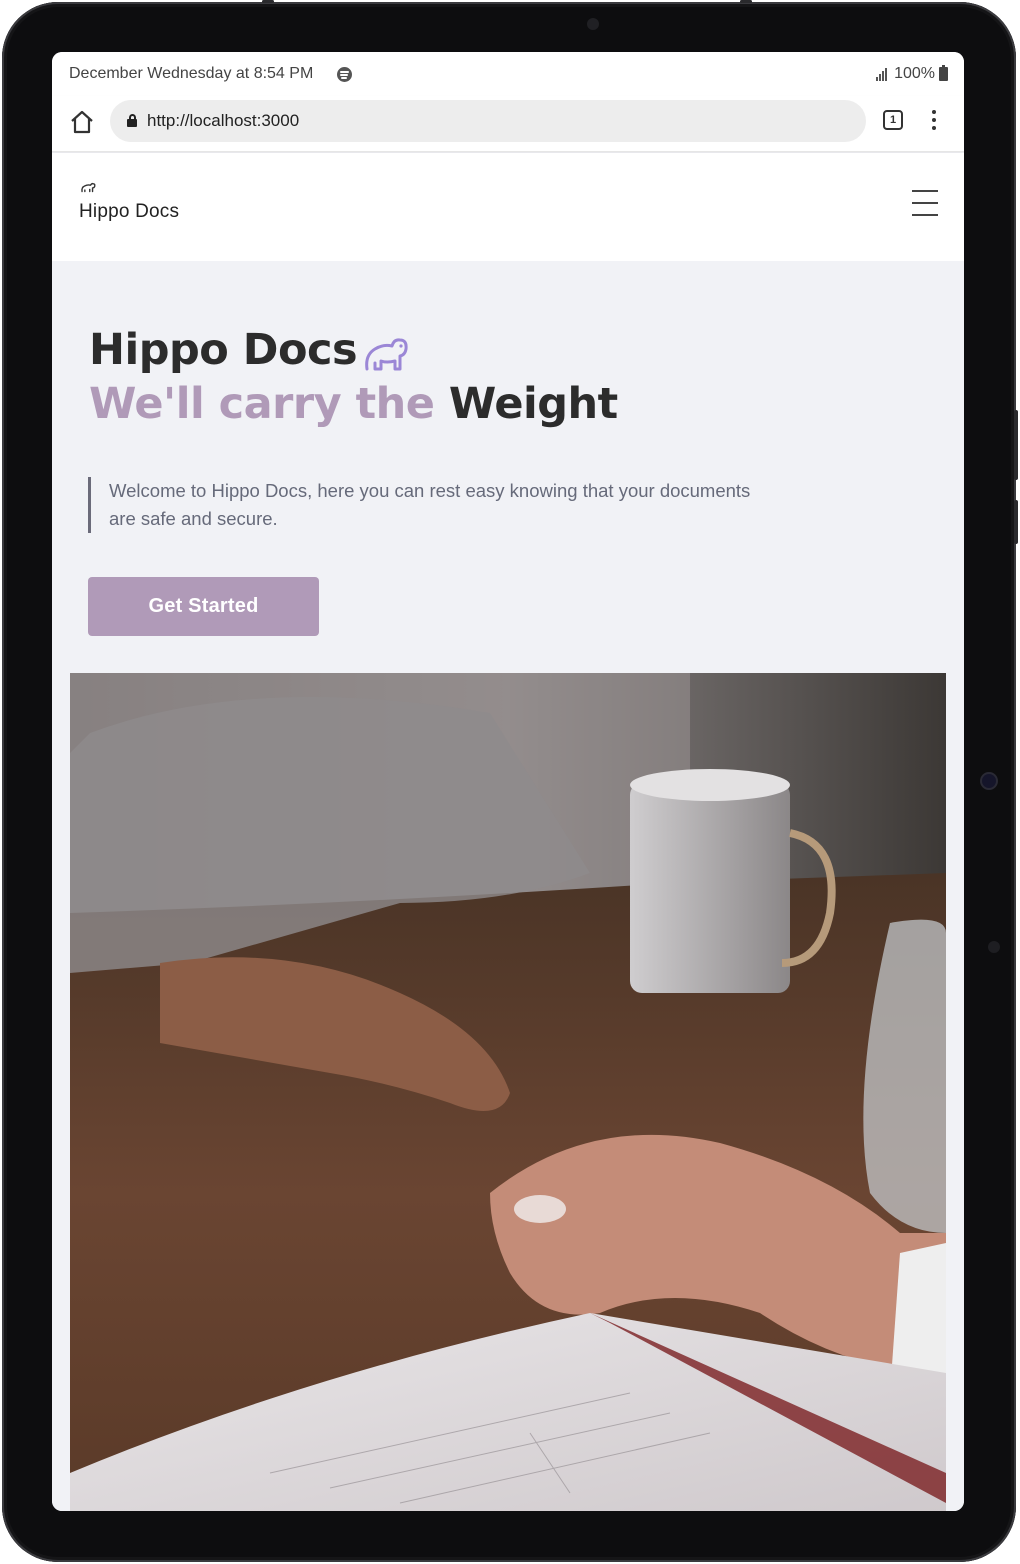  Describe the element at coordinates (593, 24) in the screenshot. I see `front-camera` at that location.